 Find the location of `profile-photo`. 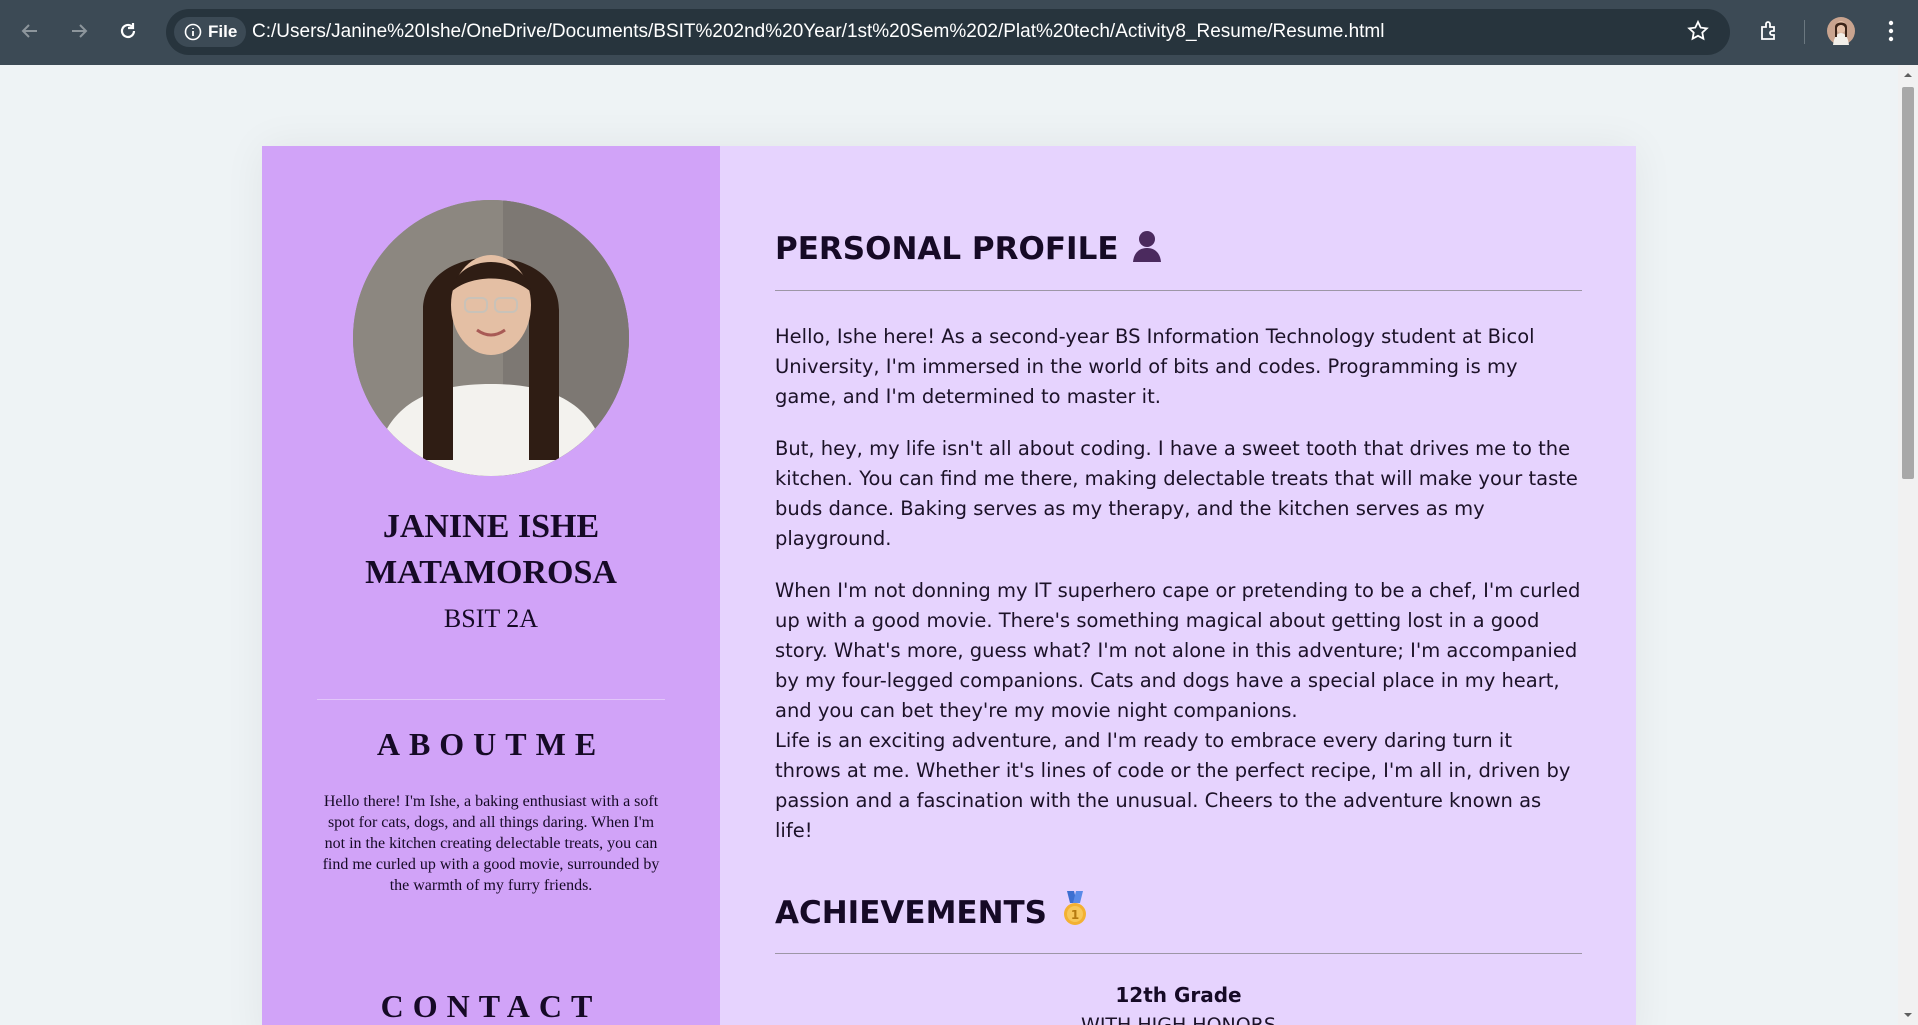

profile-photo is located at coordinates (491, 338).